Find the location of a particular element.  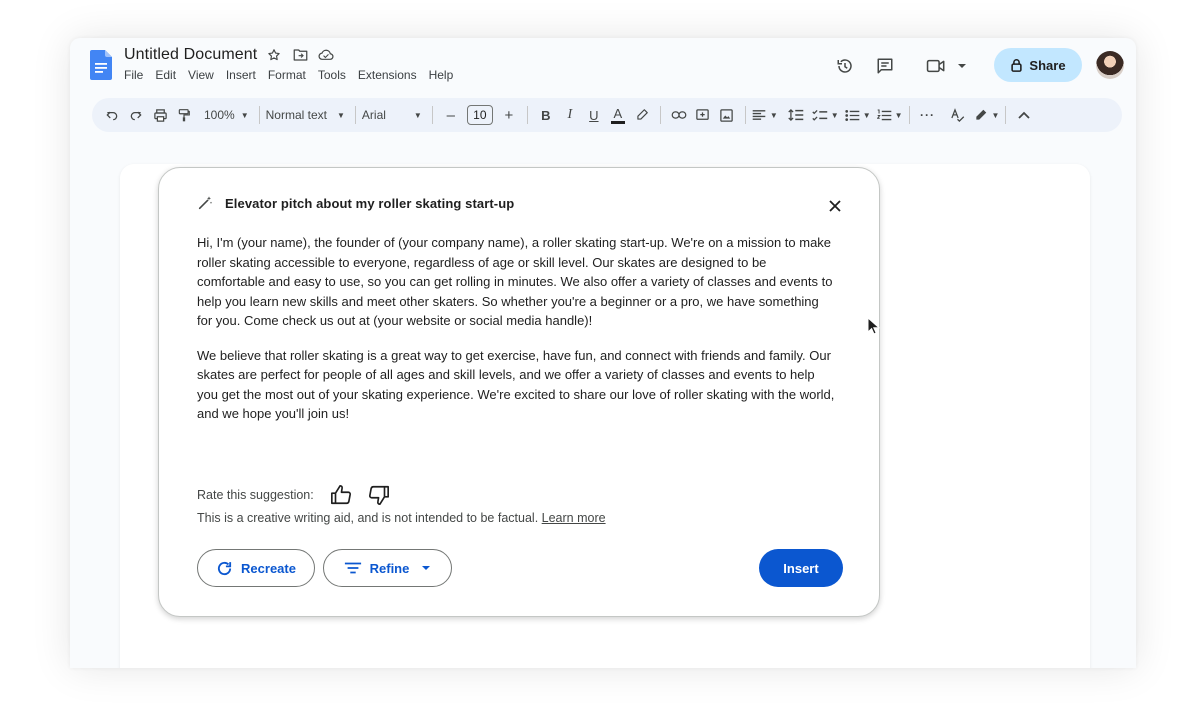

numbered-chevron-down-icon: ▼ is located at coordinates (898, 115).